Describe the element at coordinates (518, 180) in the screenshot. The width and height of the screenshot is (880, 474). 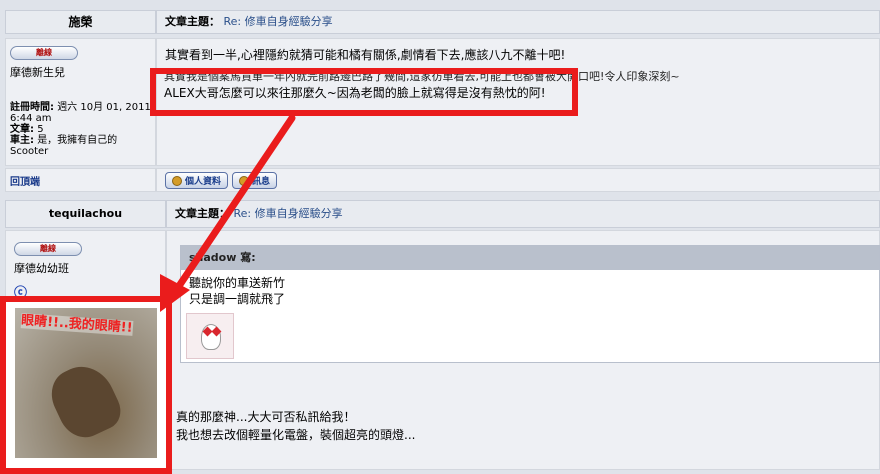
I see `post1-footer-actions: 個人資料 訊息` at that location.